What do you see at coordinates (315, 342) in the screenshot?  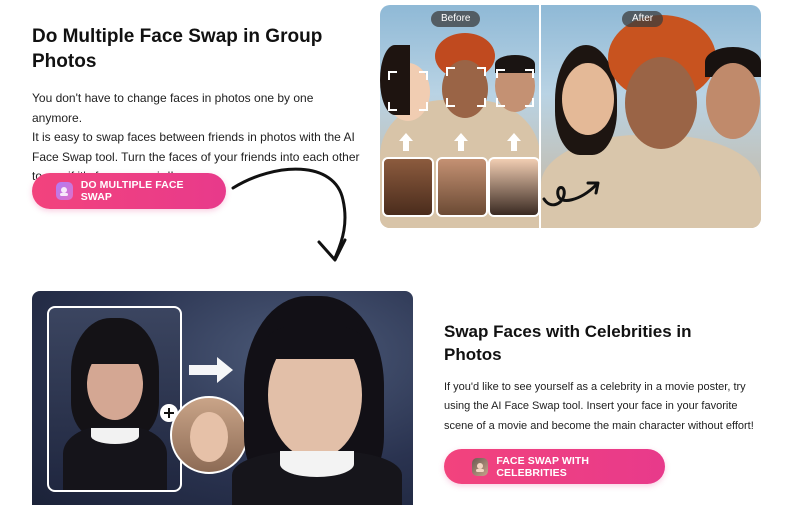 I see `result-bangs` at bounding box center [315, 342].